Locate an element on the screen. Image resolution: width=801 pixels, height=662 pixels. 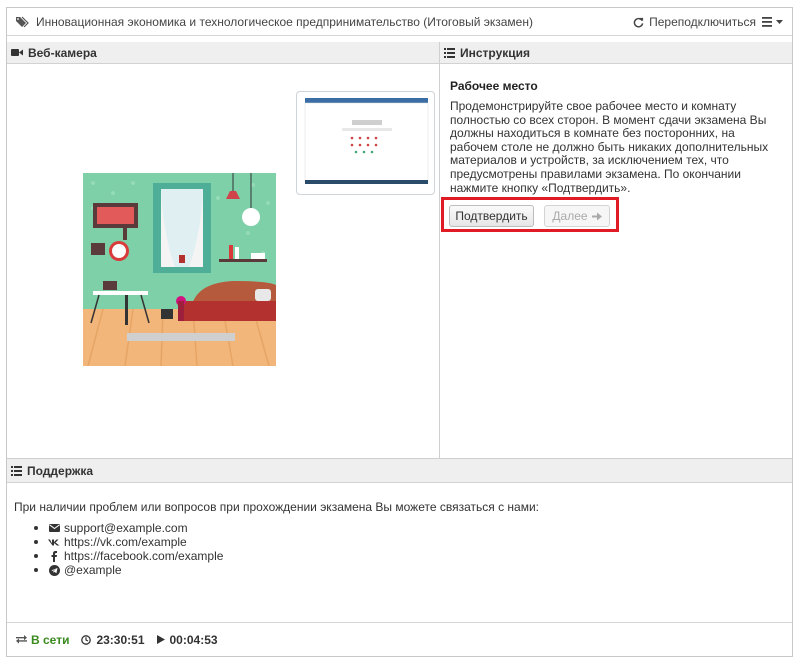
video-camera-icon is located at coordinates (17, 52).